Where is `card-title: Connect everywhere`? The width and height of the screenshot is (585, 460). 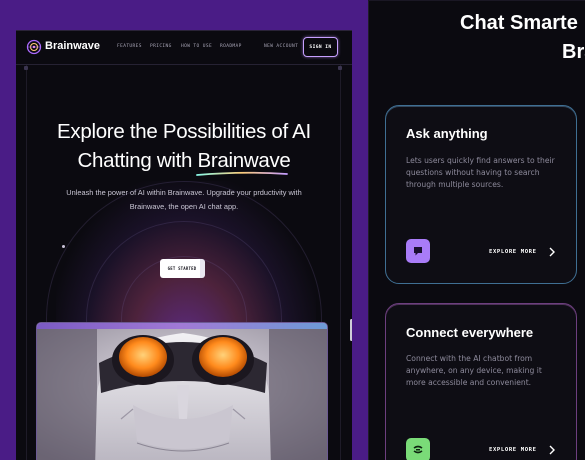
card-title: Connect everywhere is located at coordinates (470, 332).